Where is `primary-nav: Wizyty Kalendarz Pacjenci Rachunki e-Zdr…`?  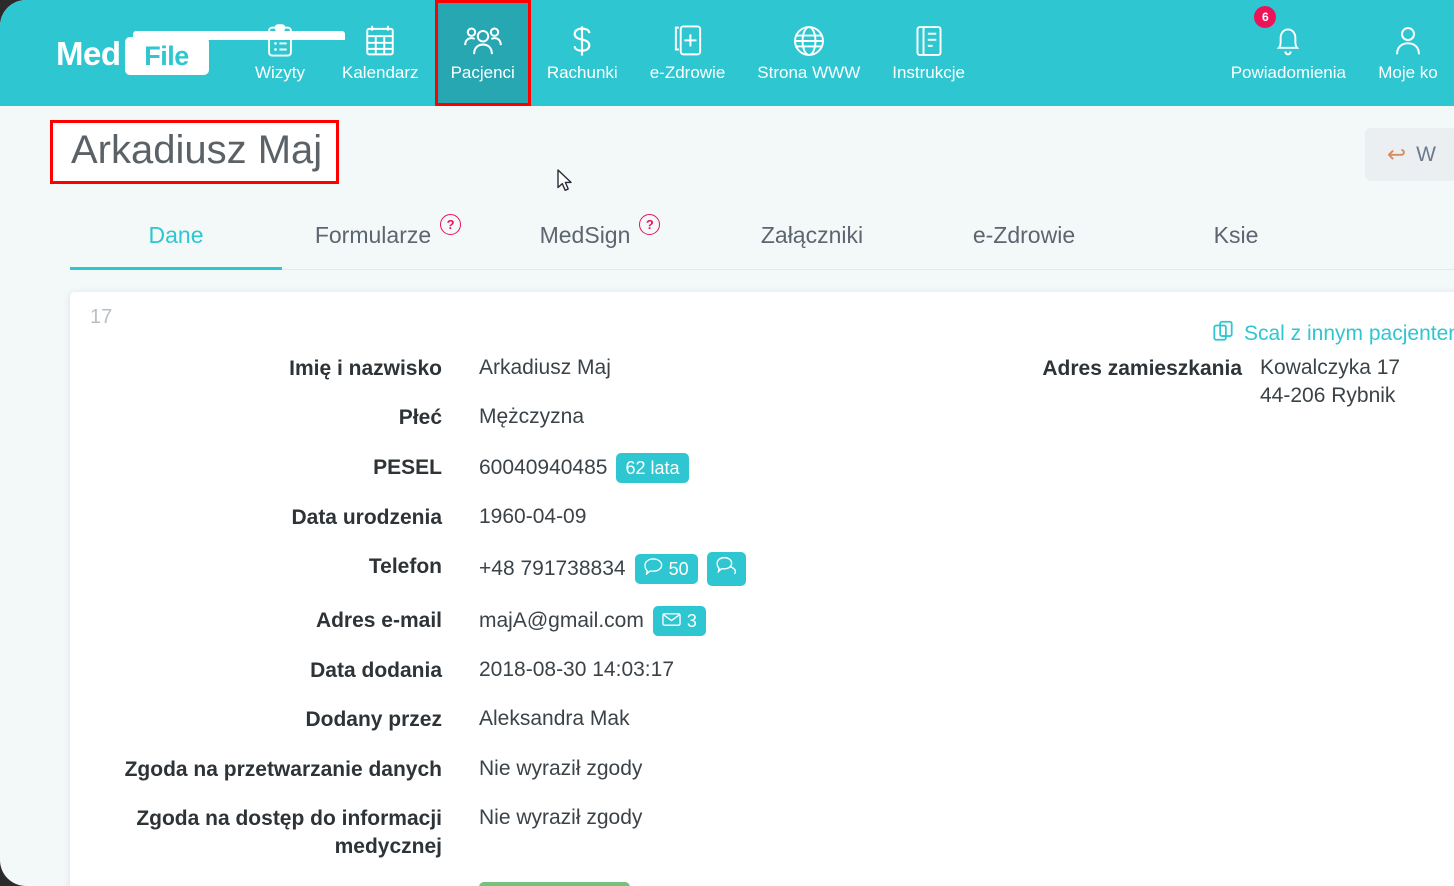 primary-nav: Wizyty Kalendarz Pacjenci Rachunki e-Zdr… is located at coordinates (607, 53).